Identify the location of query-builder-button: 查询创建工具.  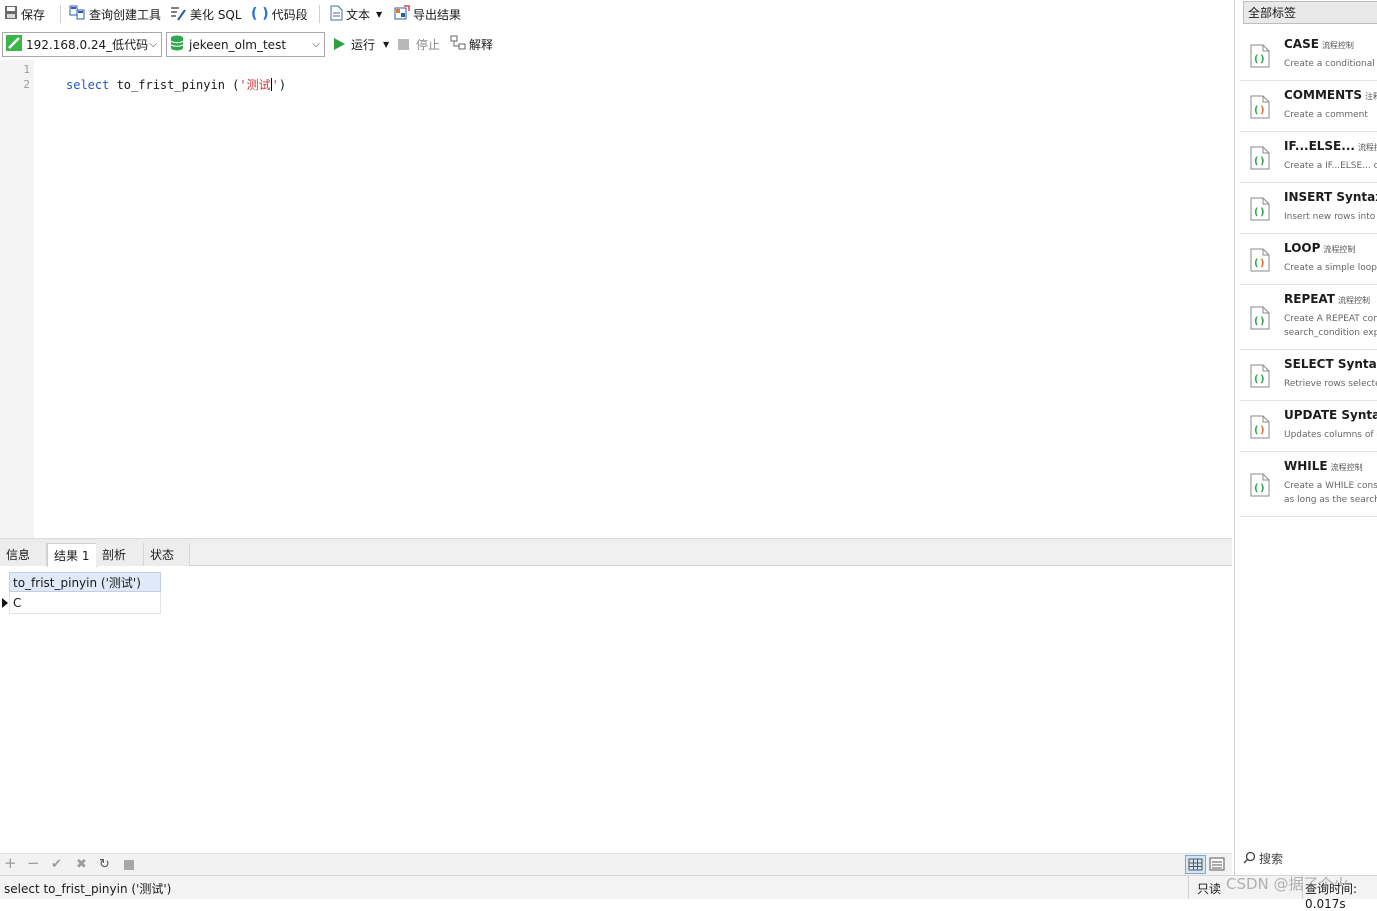
(115, 14).